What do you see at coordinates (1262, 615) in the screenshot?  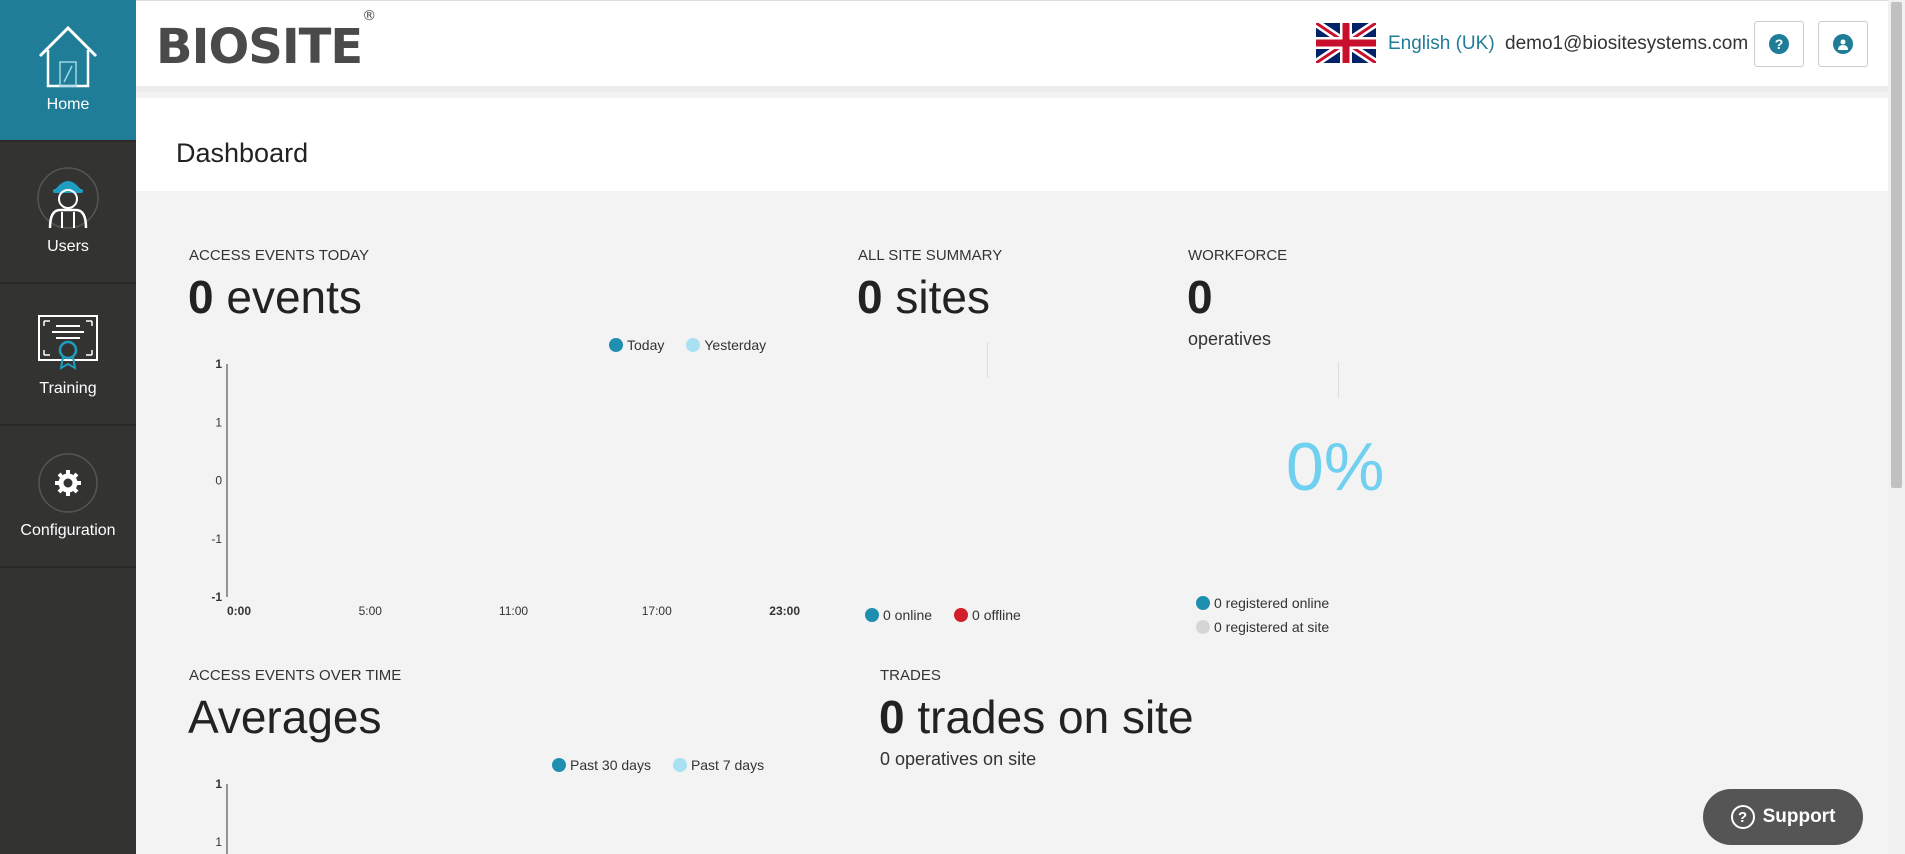 I see `workforce-legend: 0 registered online 0 registered at site` at bounding box center [1262, 615].